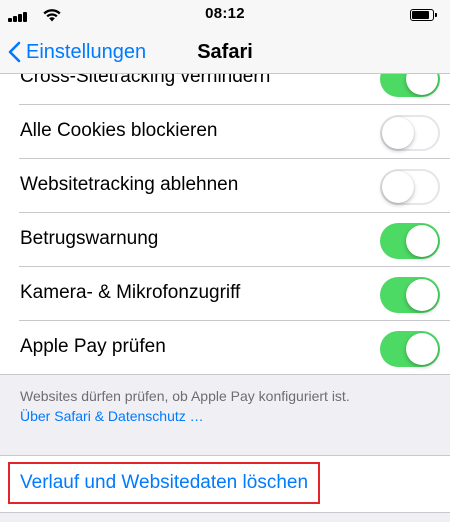 The height and width of the screenshot is (522, 450). I want to click on camera-microphone-toggle, so click(410, 295).